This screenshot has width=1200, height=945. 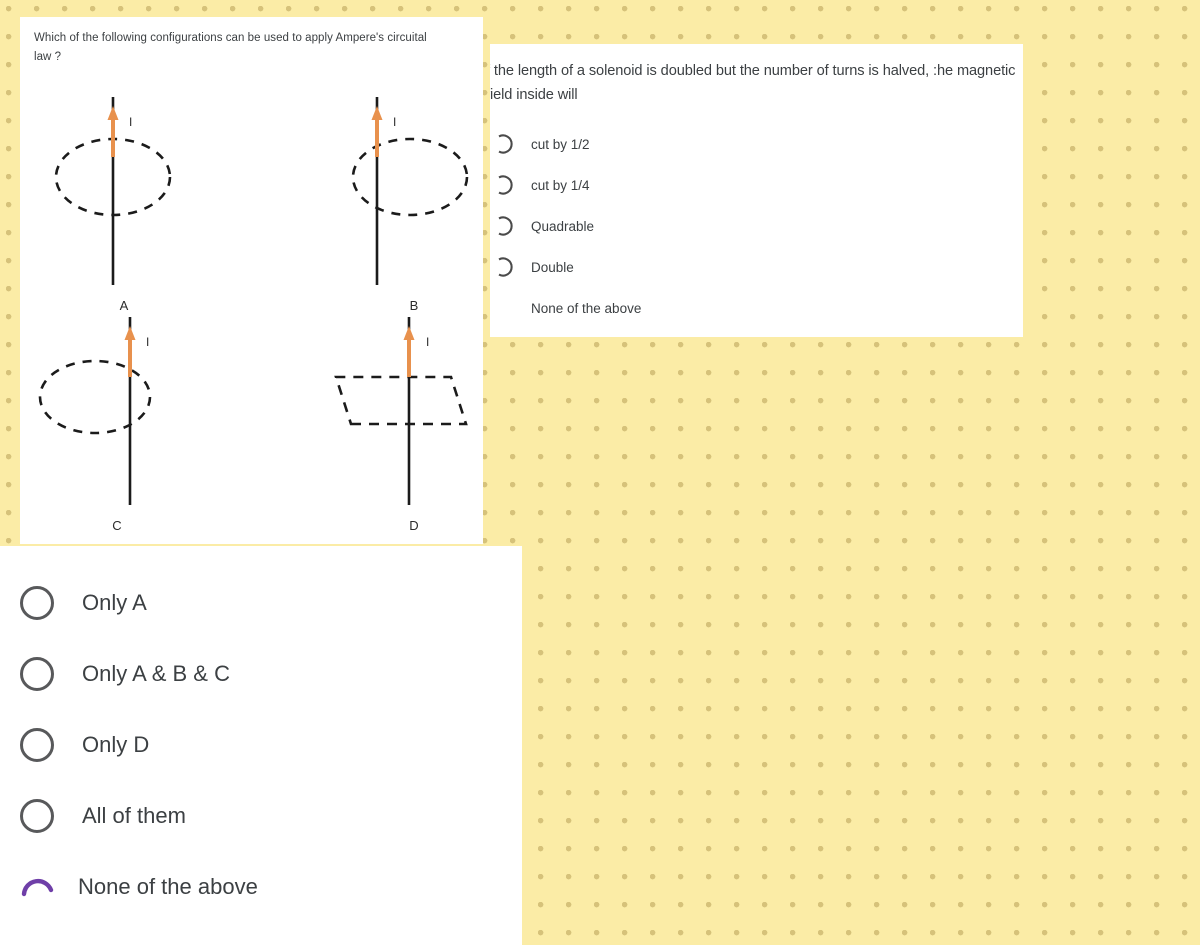 What do you see at coordinates (552, 267) in the screenshot?
I see `right-option-label: Double` at bounding box center [552, 267].